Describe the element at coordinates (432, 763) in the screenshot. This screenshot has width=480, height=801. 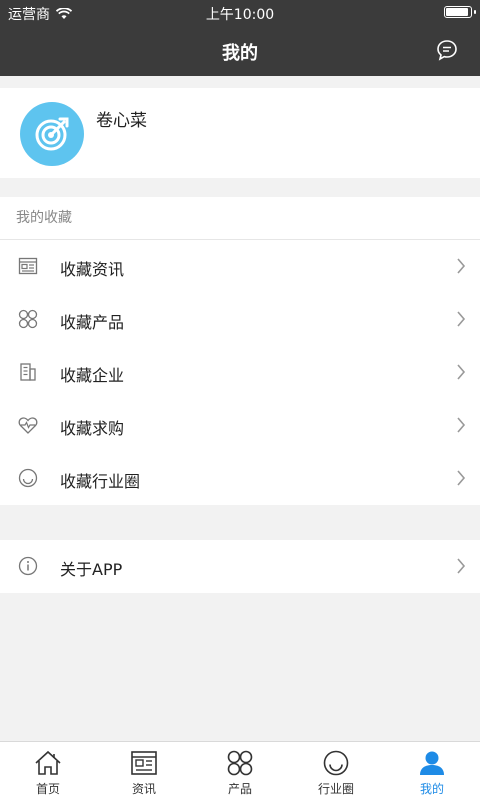
I see `user-icon` at that location.